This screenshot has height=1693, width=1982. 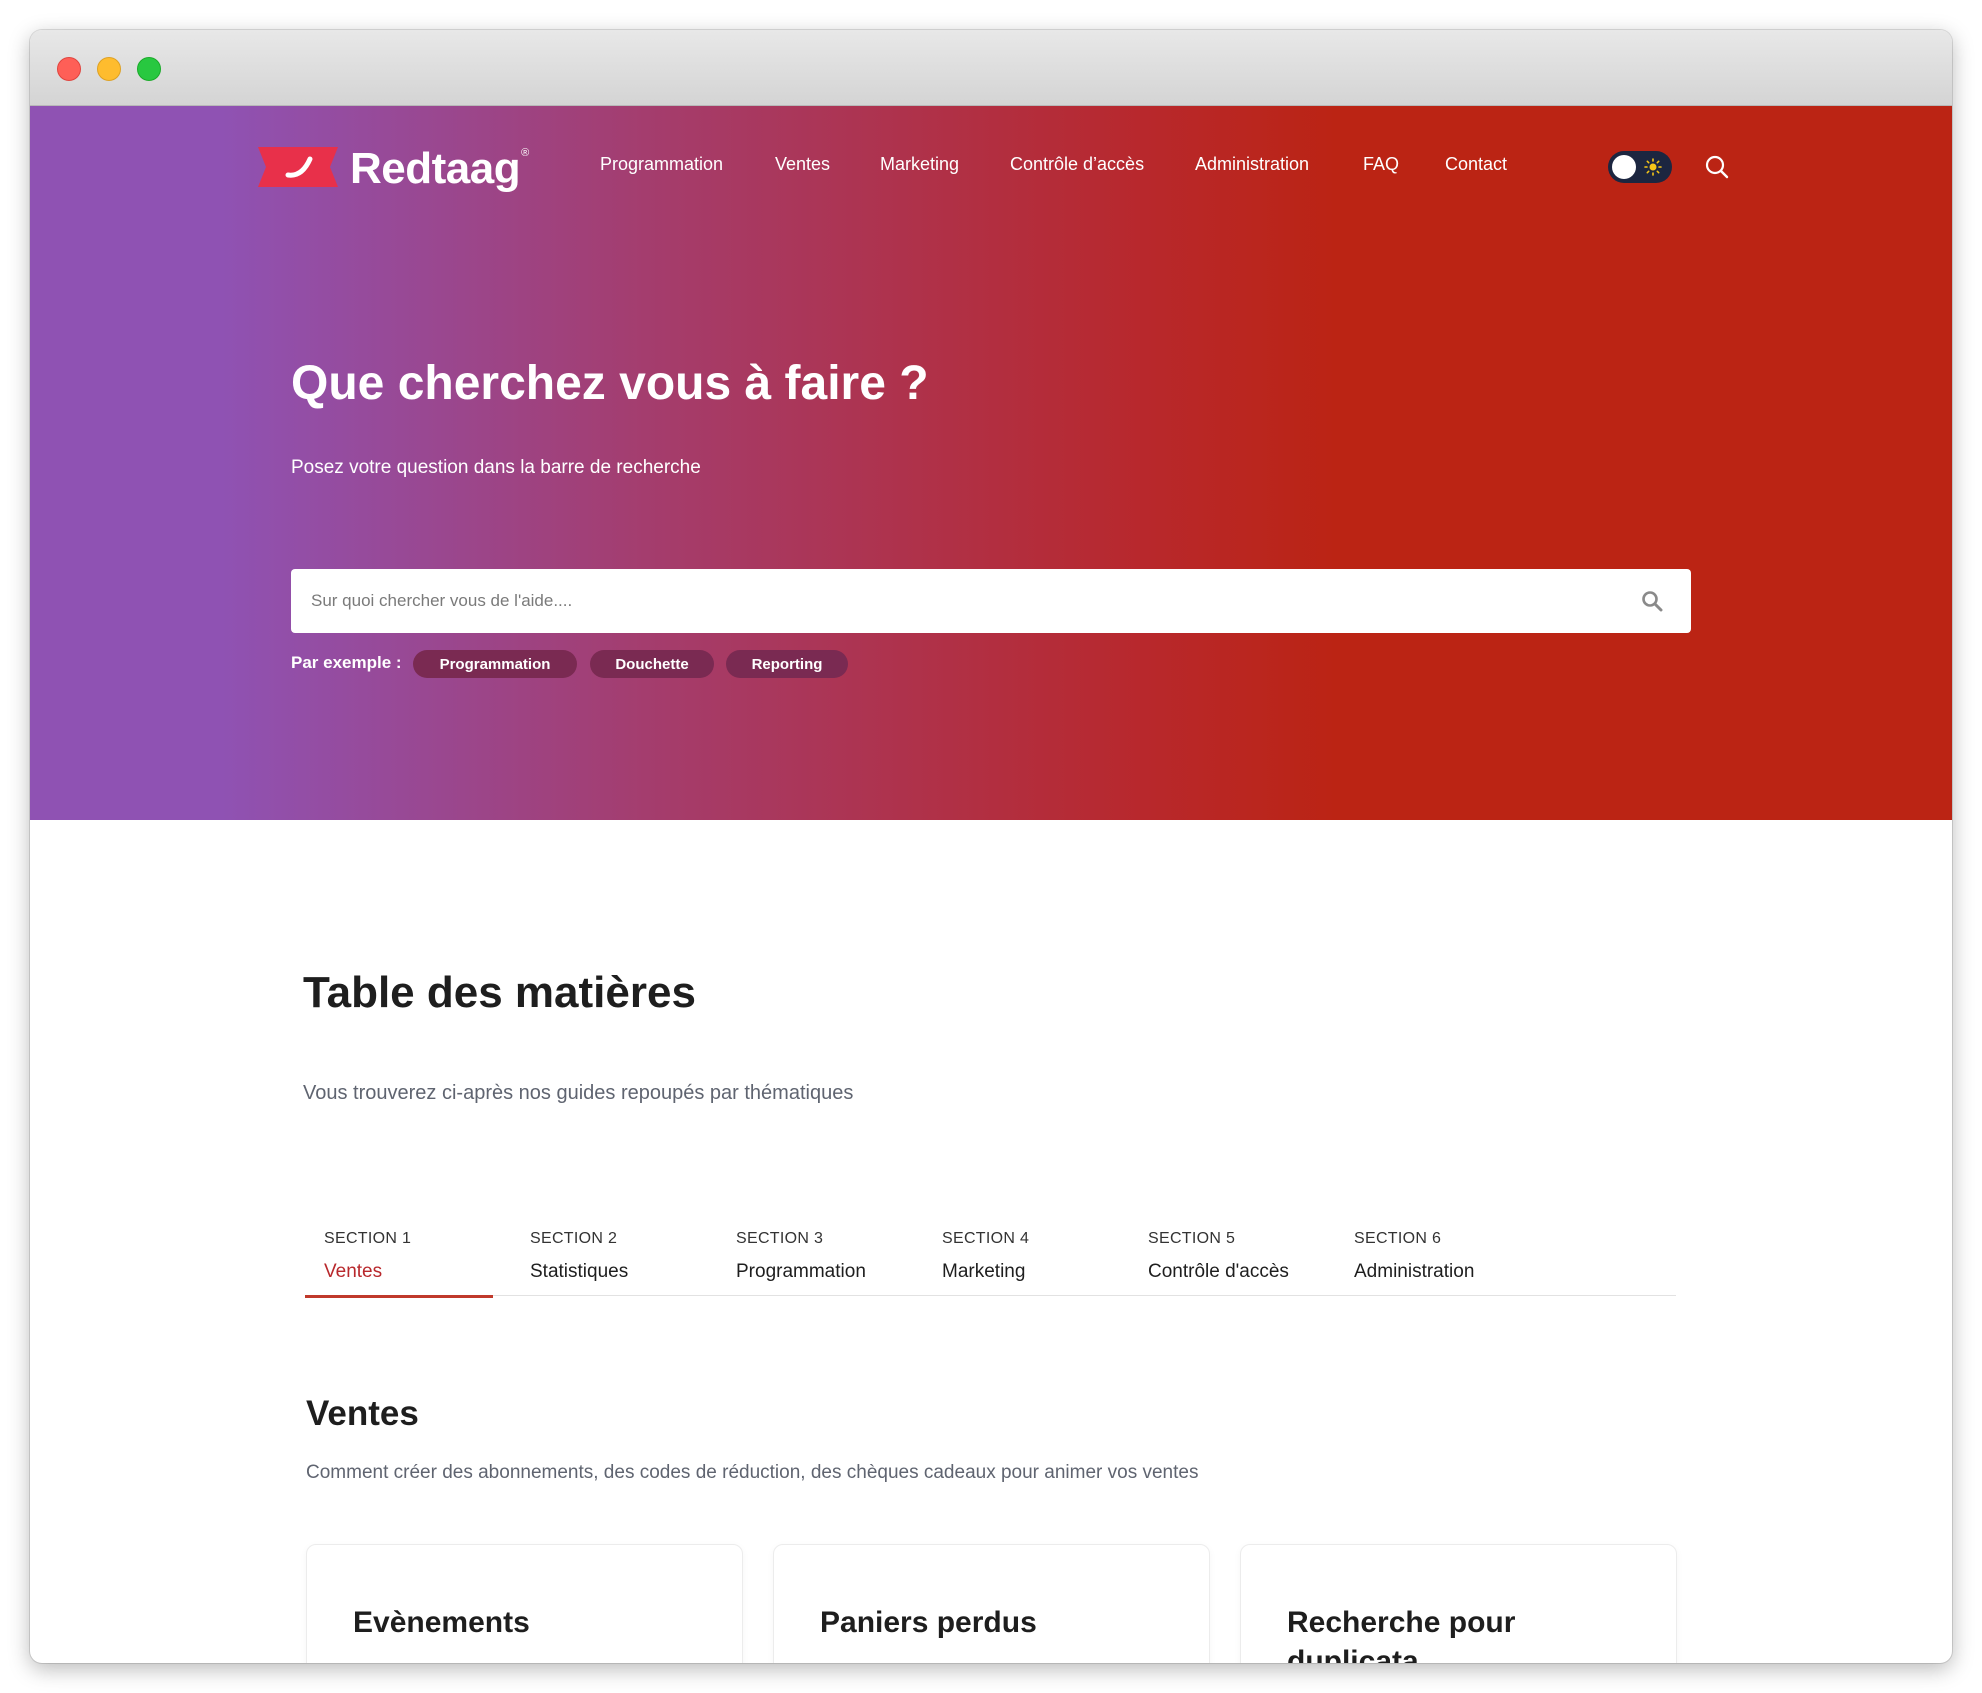 What do you see at coordinates (961, 601) in the screenshot?
I see `help-search-input` at bounding box center [961, 601].